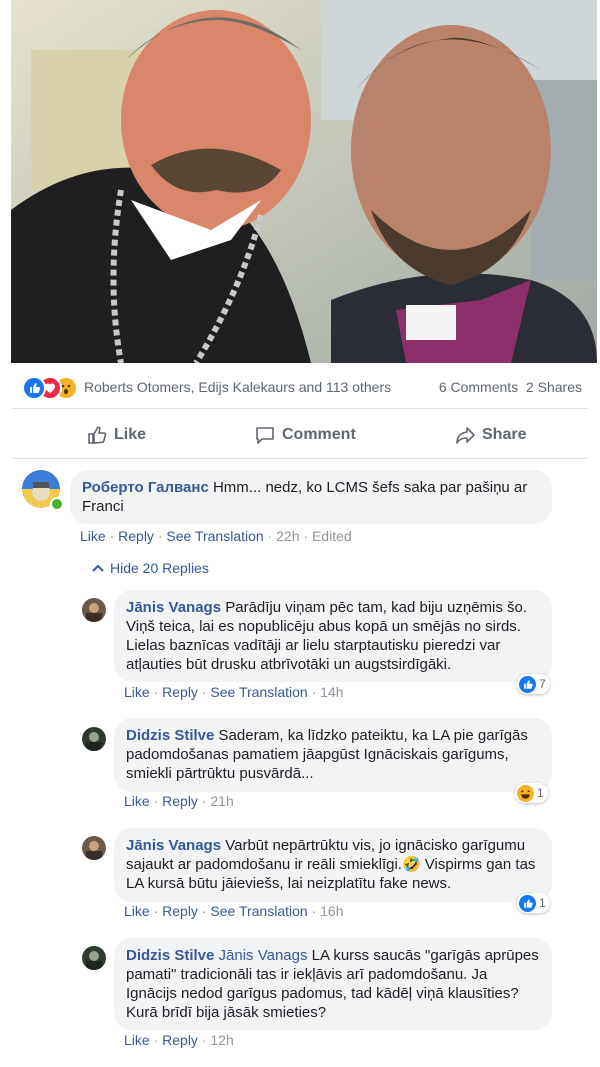 The image size is (600, 1067). What do you see at coordinates (465, 435) in the screenshot?
I see `share-icon` at bounding box center [465, 435].